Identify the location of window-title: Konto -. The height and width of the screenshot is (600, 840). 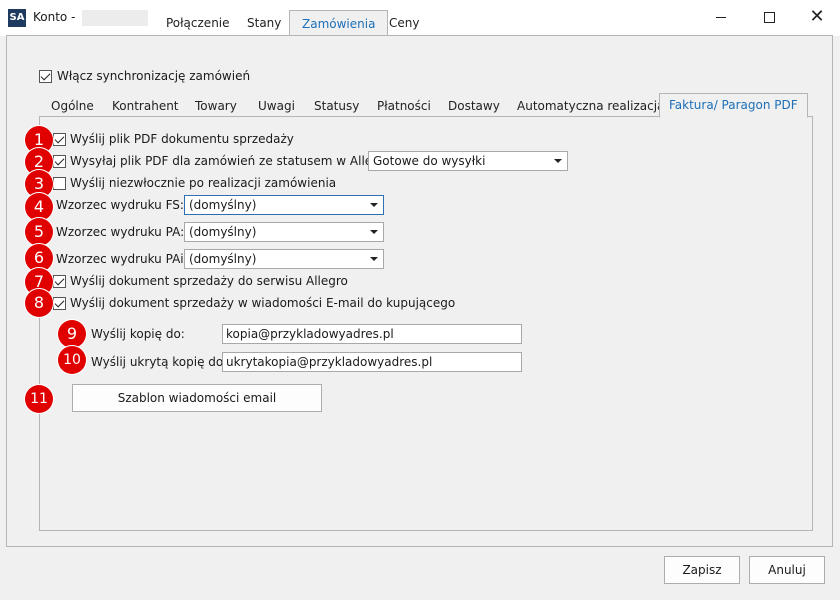
(54, 17).